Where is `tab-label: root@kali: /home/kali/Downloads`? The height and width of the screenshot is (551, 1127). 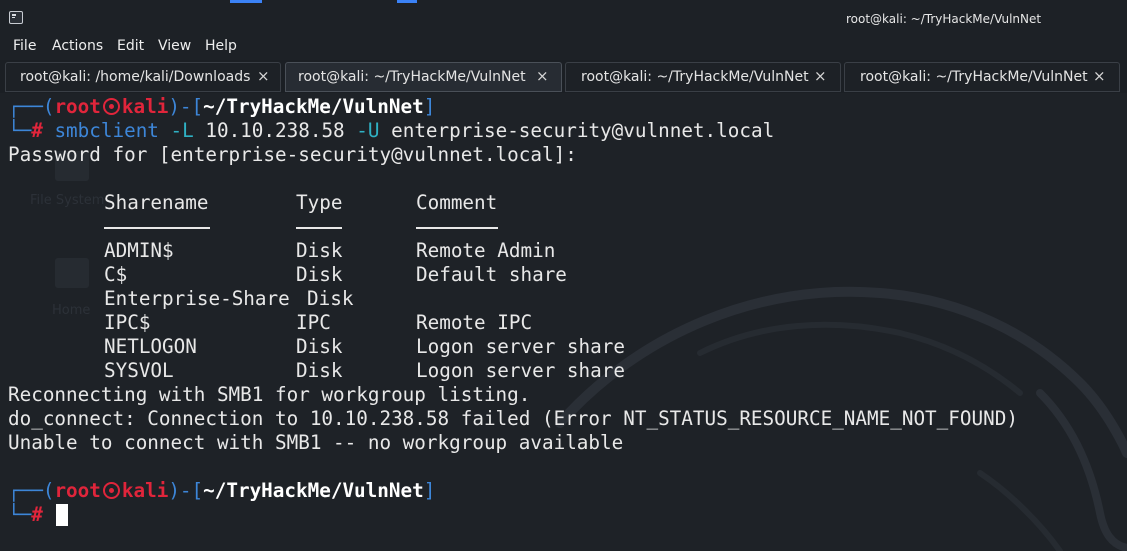 tab-label: root@kali: /home/kali/Downloads is located at coordinates (135, 77).